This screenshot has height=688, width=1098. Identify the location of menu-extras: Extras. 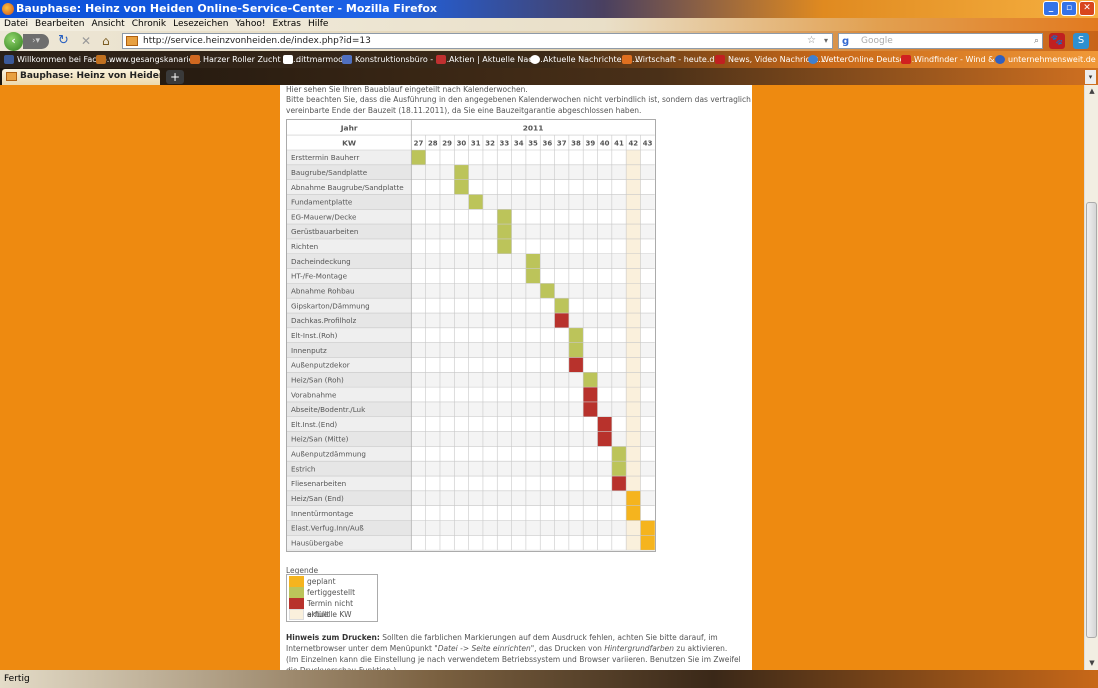
(287, 24).